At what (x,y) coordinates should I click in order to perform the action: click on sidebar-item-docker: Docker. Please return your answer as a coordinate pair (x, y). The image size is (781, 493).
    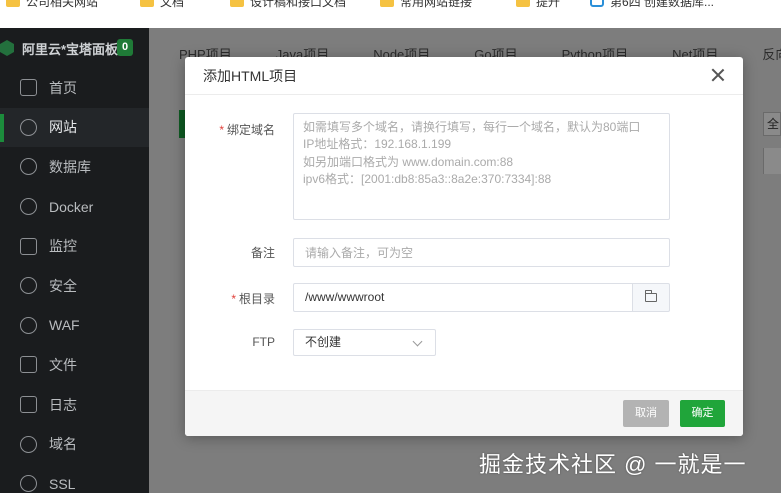
    Looking at the image, I should click on (74, 207).